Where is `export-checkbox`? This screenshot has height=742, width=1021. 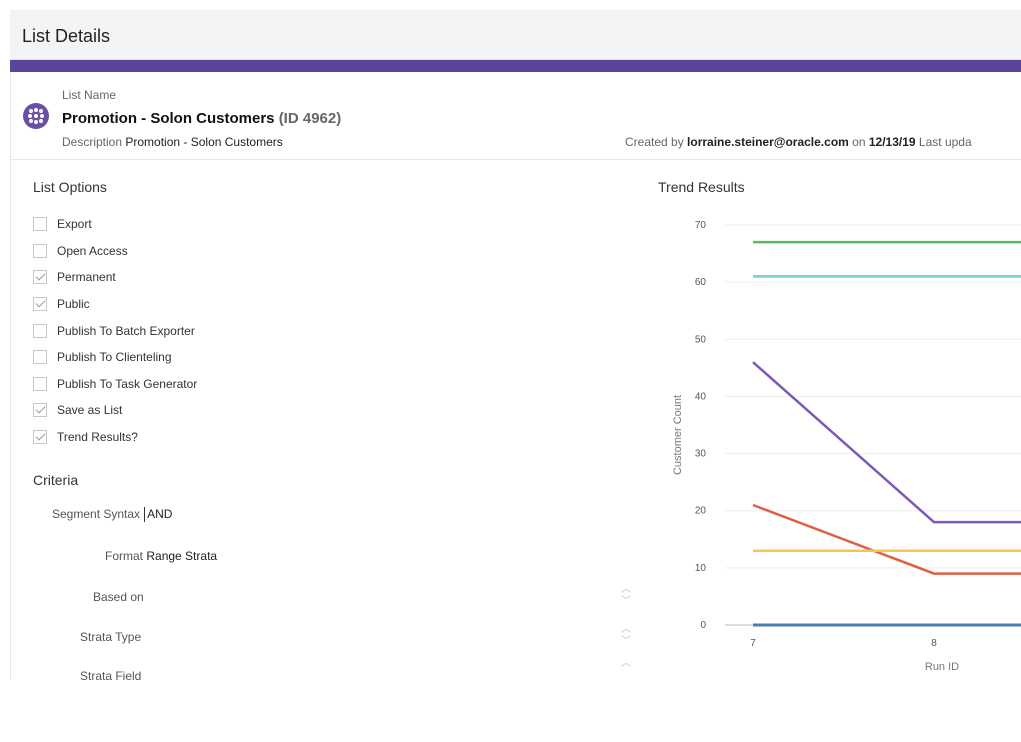 export-checkbox is located at coordinates (40, 224).